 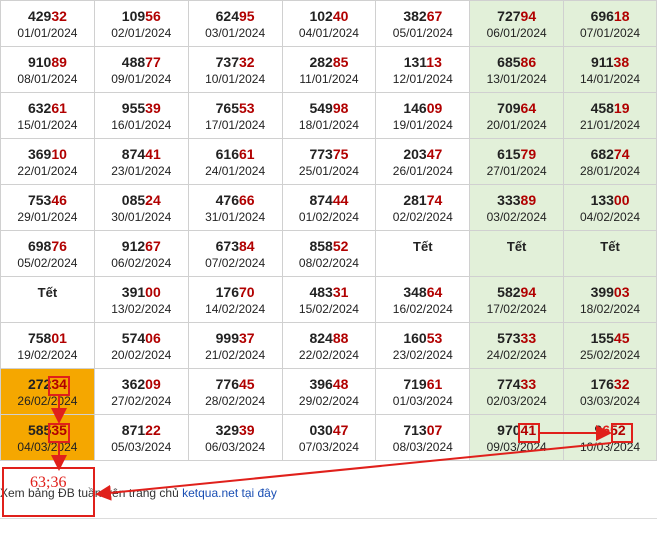 I want to click on number-head: 774, so click(x=509, y=383).